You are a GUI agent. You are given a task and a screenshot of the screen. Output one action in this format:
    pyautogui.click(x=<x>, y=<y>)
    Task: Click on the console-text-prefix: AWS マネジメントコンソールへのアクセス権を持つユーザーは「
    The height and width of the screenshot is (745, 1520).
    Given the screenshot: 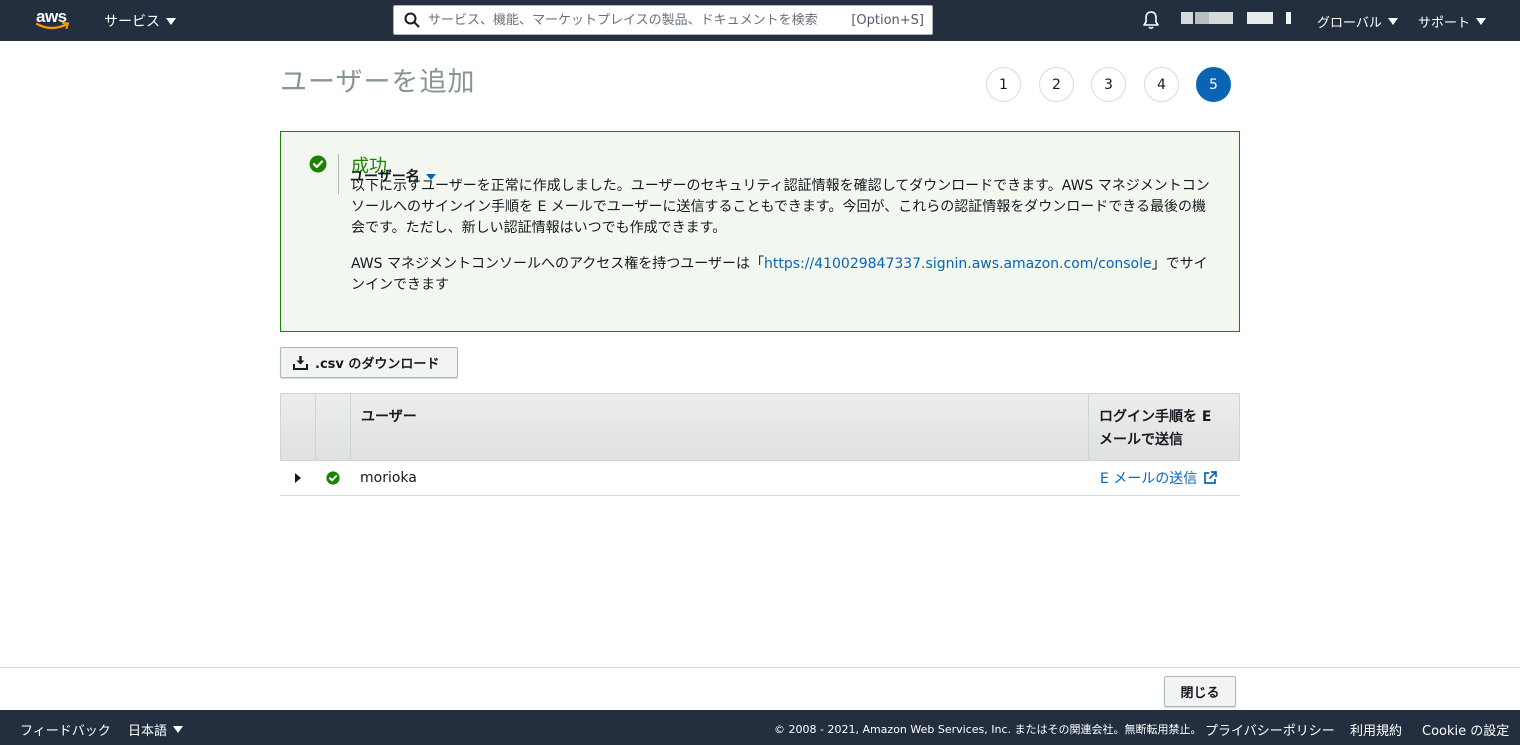 What is the action you would take?
    pyautogui.click(x=558, y=264)
    